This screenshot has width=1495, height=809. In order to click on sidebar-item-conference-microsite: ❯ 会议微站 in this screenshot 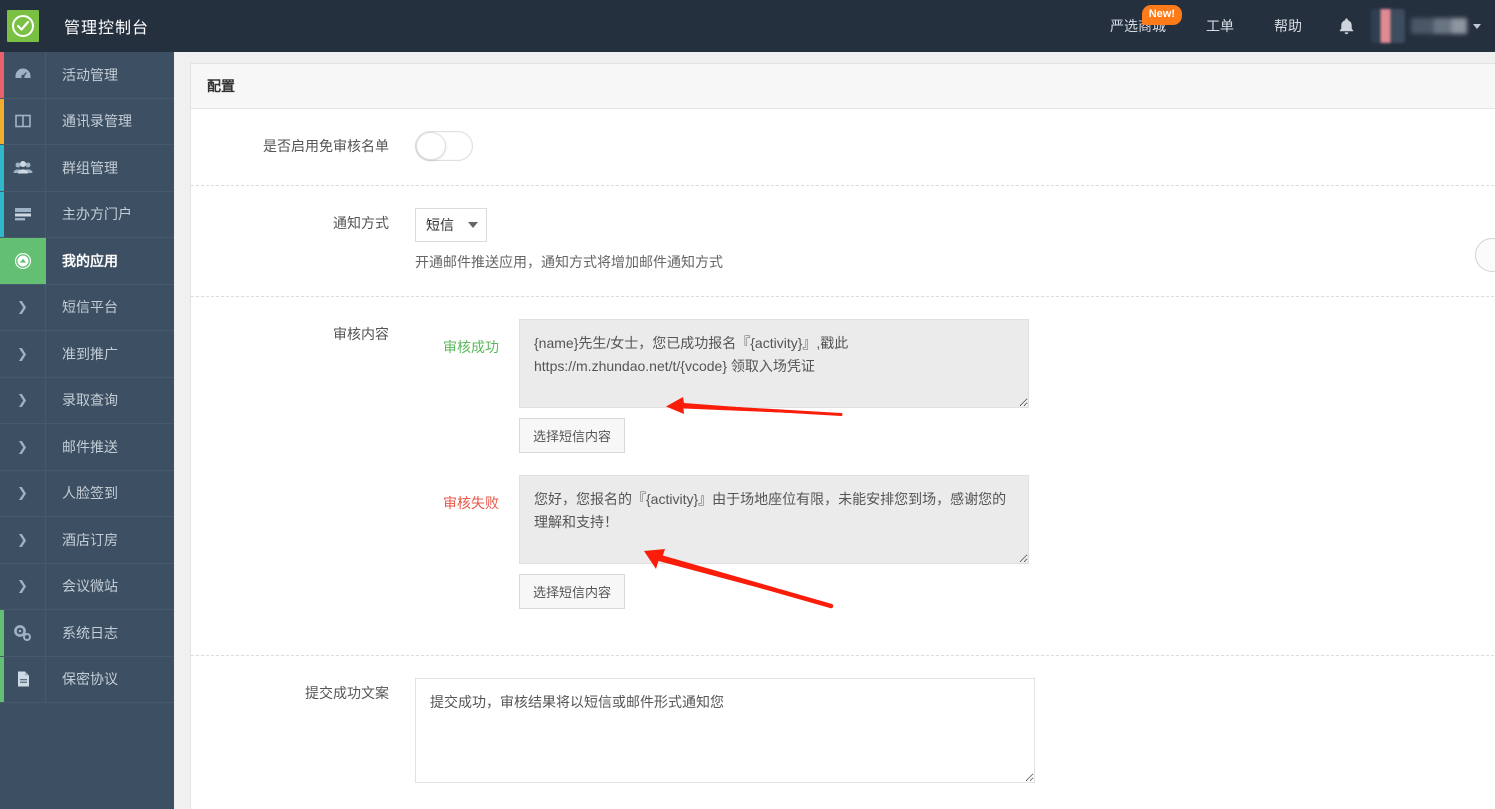, I will do `click(87, 586)`.